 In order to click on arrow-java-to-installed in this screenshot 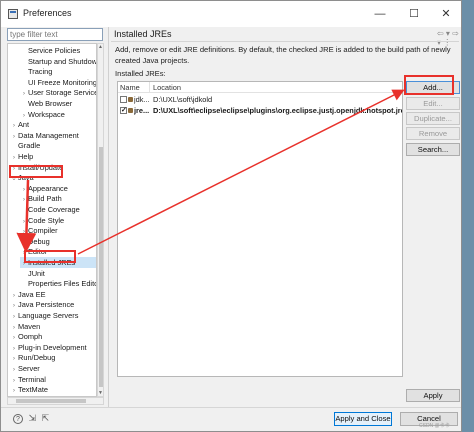, I will do `click(26, 216)`.